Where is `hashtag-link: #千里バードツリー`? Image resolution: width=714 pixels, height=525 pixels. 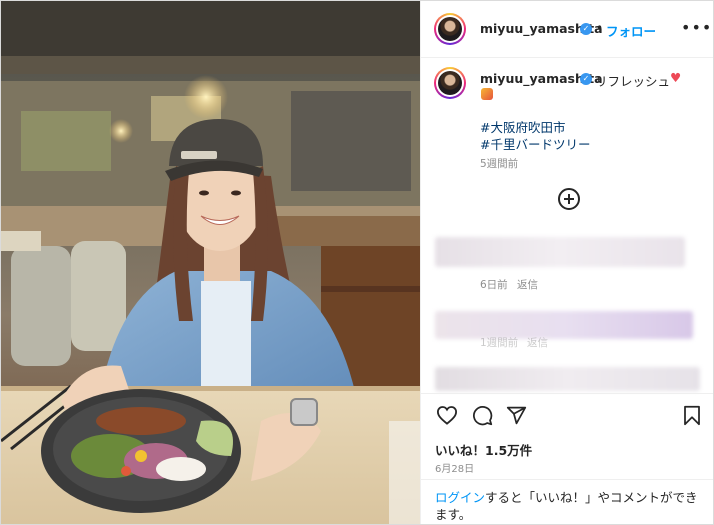
hashtag-link: #千里バードツリー is located at coordinates (535, 143).